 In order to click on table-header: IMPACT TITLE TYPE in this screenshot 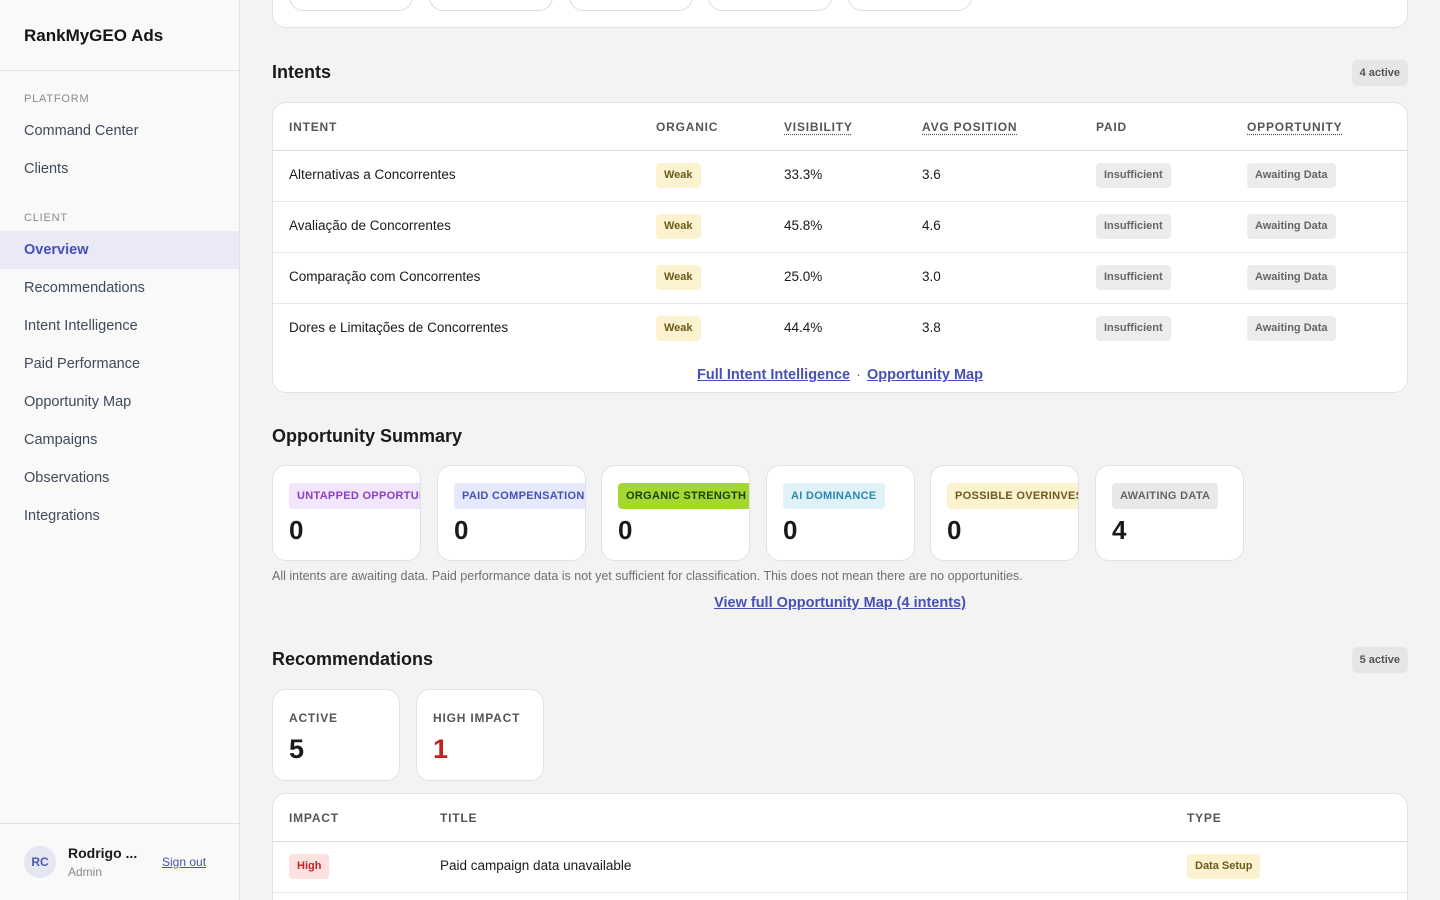, I will do `click(840, 818)`.